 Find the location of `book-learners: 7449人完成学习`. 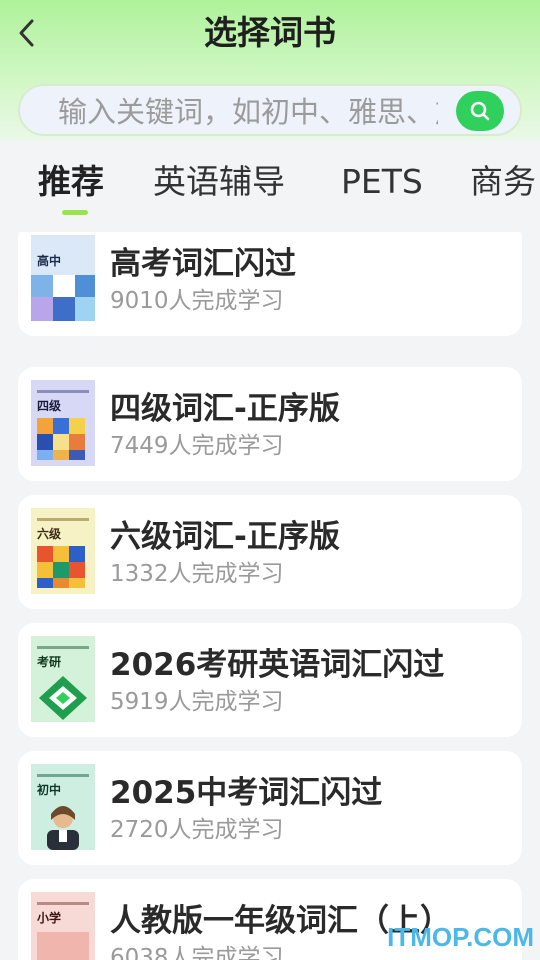

book-learners: 7449人完成学习 is located at coordinates (197, 446).